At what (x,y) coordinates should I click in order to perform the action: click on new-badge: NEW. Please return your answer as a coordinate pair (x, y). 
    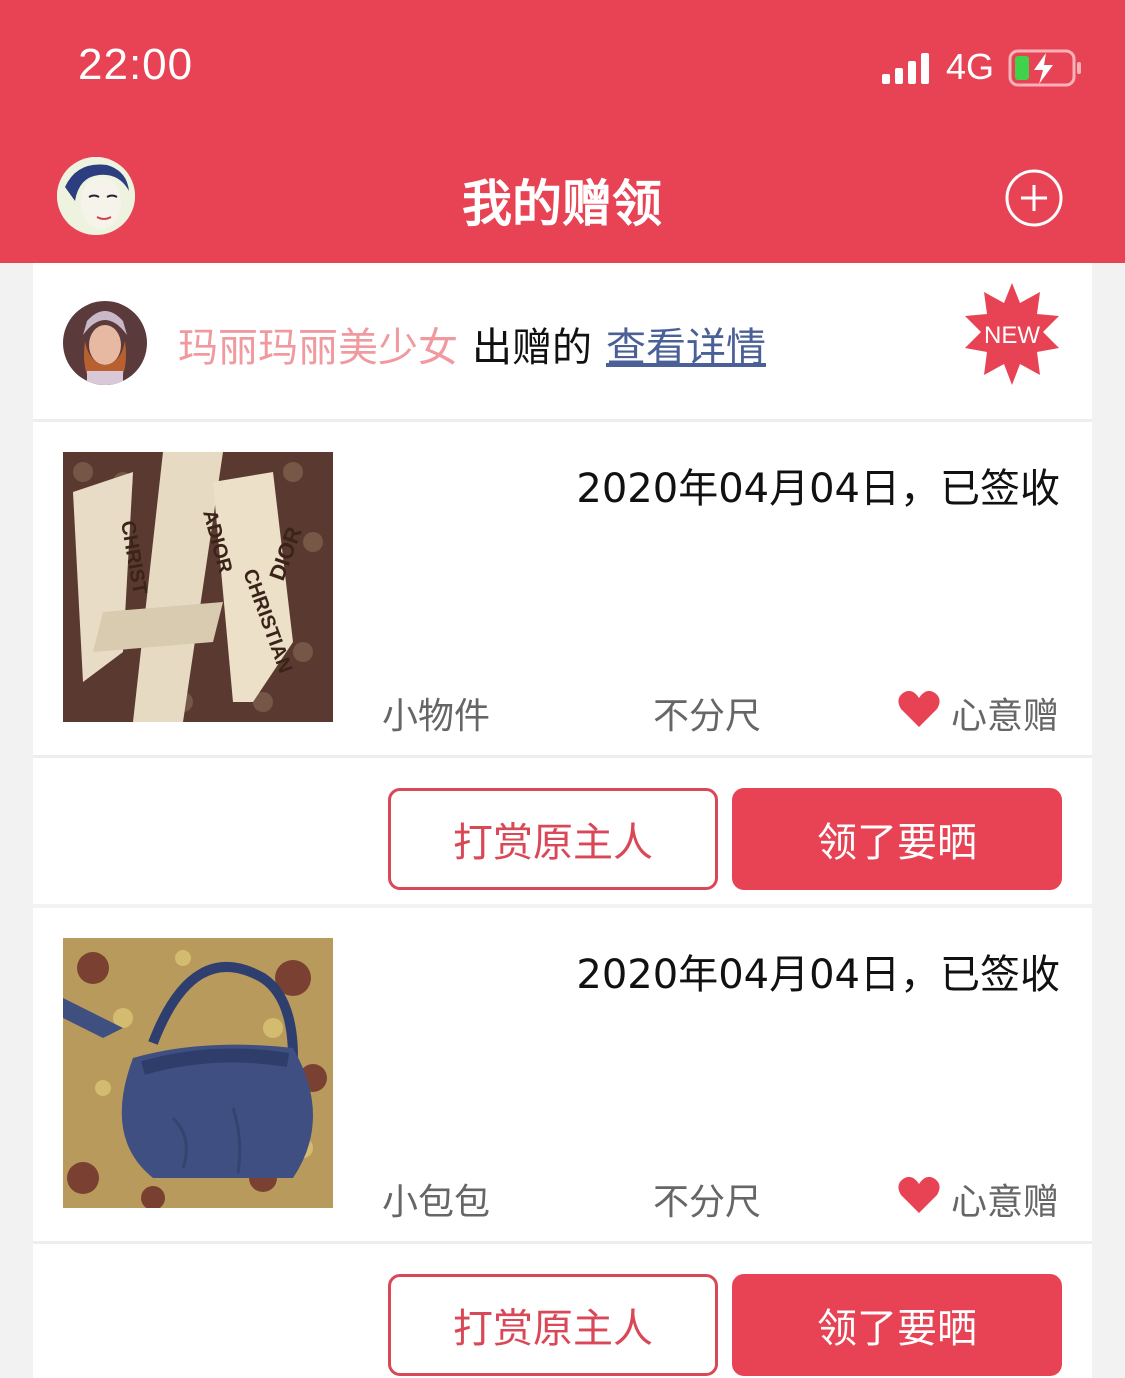
    Looking at the image, I should click on (1012, 334).